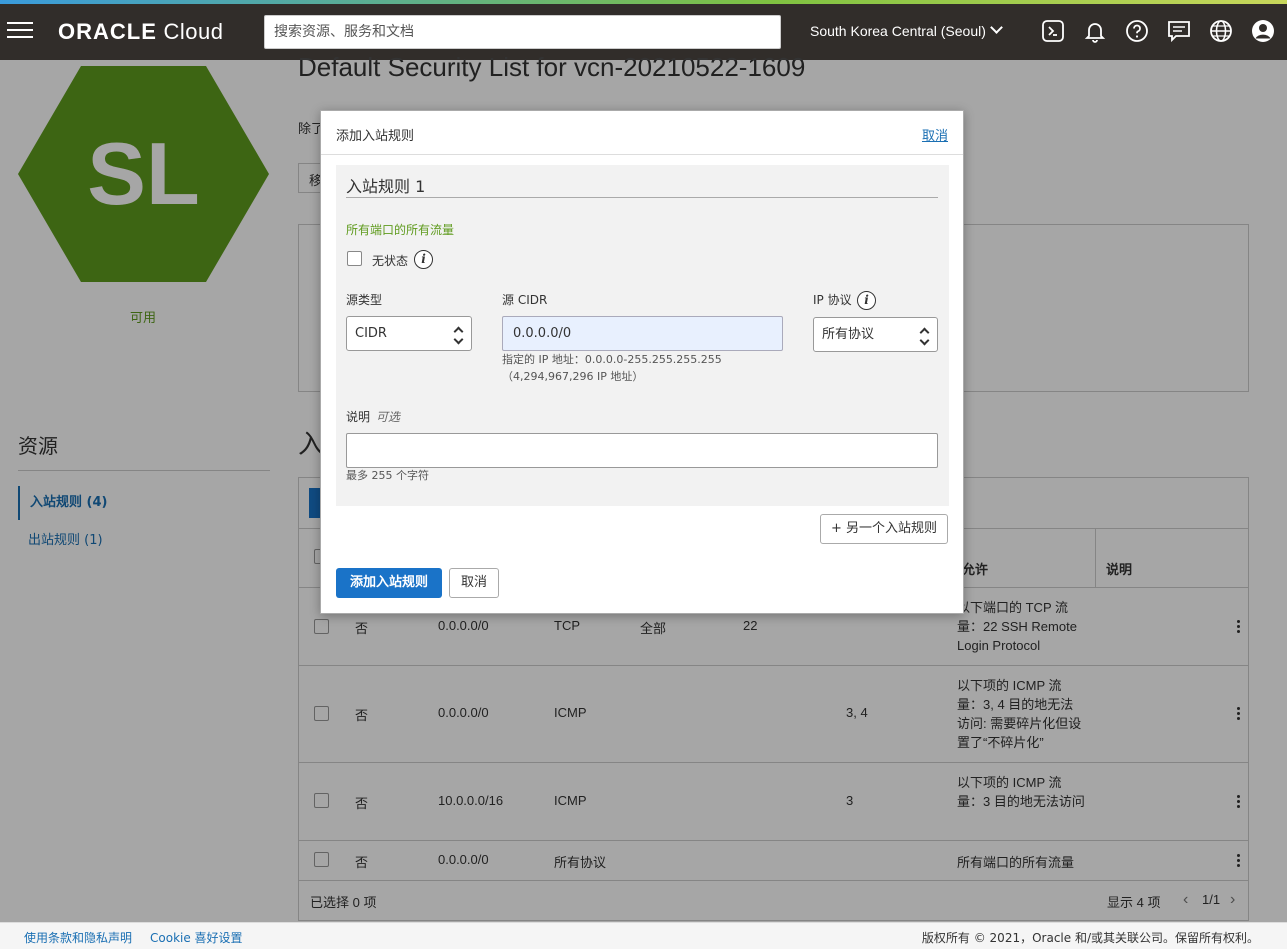  Describe the element at coordinates (1053, 31) in the screenshot. I see `cloud-shell-icon` at that location.